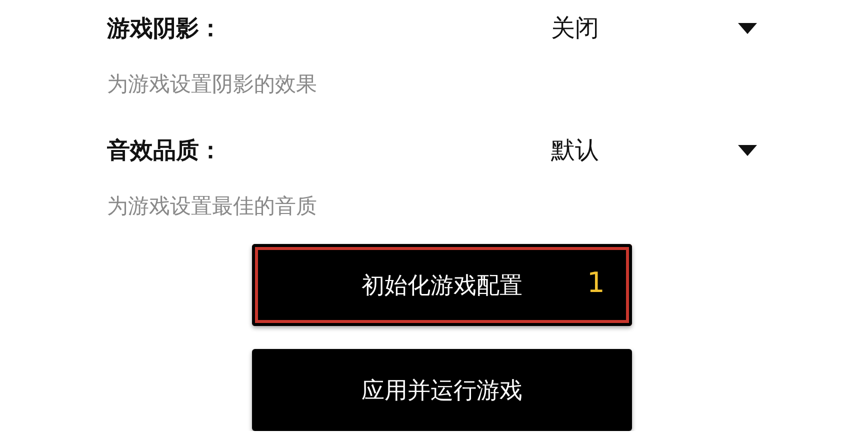 The image size is (845, 442). Describe the element at coordinates (165, 151) in the screenshot. I see `setting-label: 音效品质：` at that location.